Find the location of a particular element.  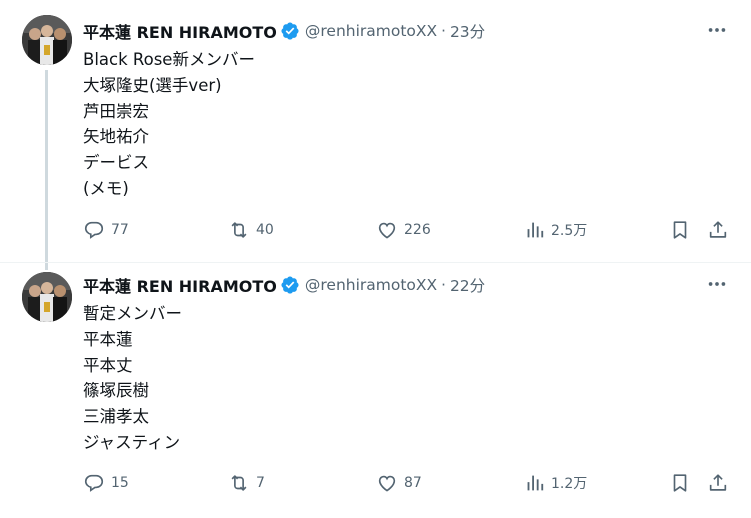

views-button: 1.2万 is located at coordinates (555, 483).